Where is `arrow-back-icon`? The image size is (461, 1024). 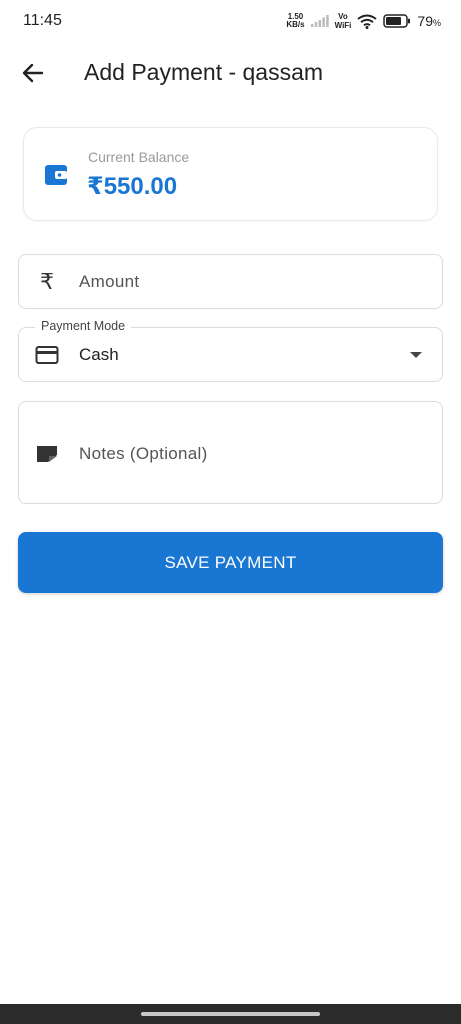
arrow-back-icon is located at coordinates (33, 73).